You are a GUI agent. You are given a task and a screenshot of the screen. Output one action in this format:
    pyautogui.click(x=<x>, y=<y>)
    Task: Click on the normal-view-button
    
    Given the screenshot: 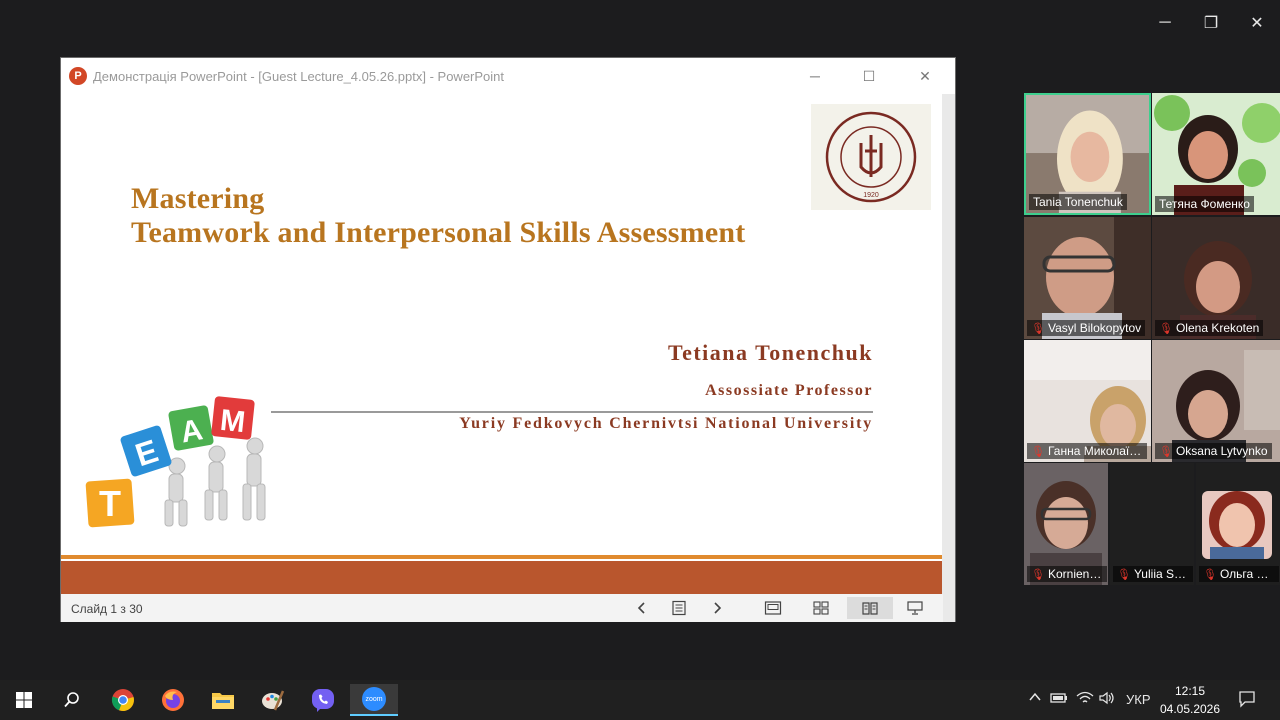 What is the action you would take?
    pyautogui.click(x=773, y=608)
    